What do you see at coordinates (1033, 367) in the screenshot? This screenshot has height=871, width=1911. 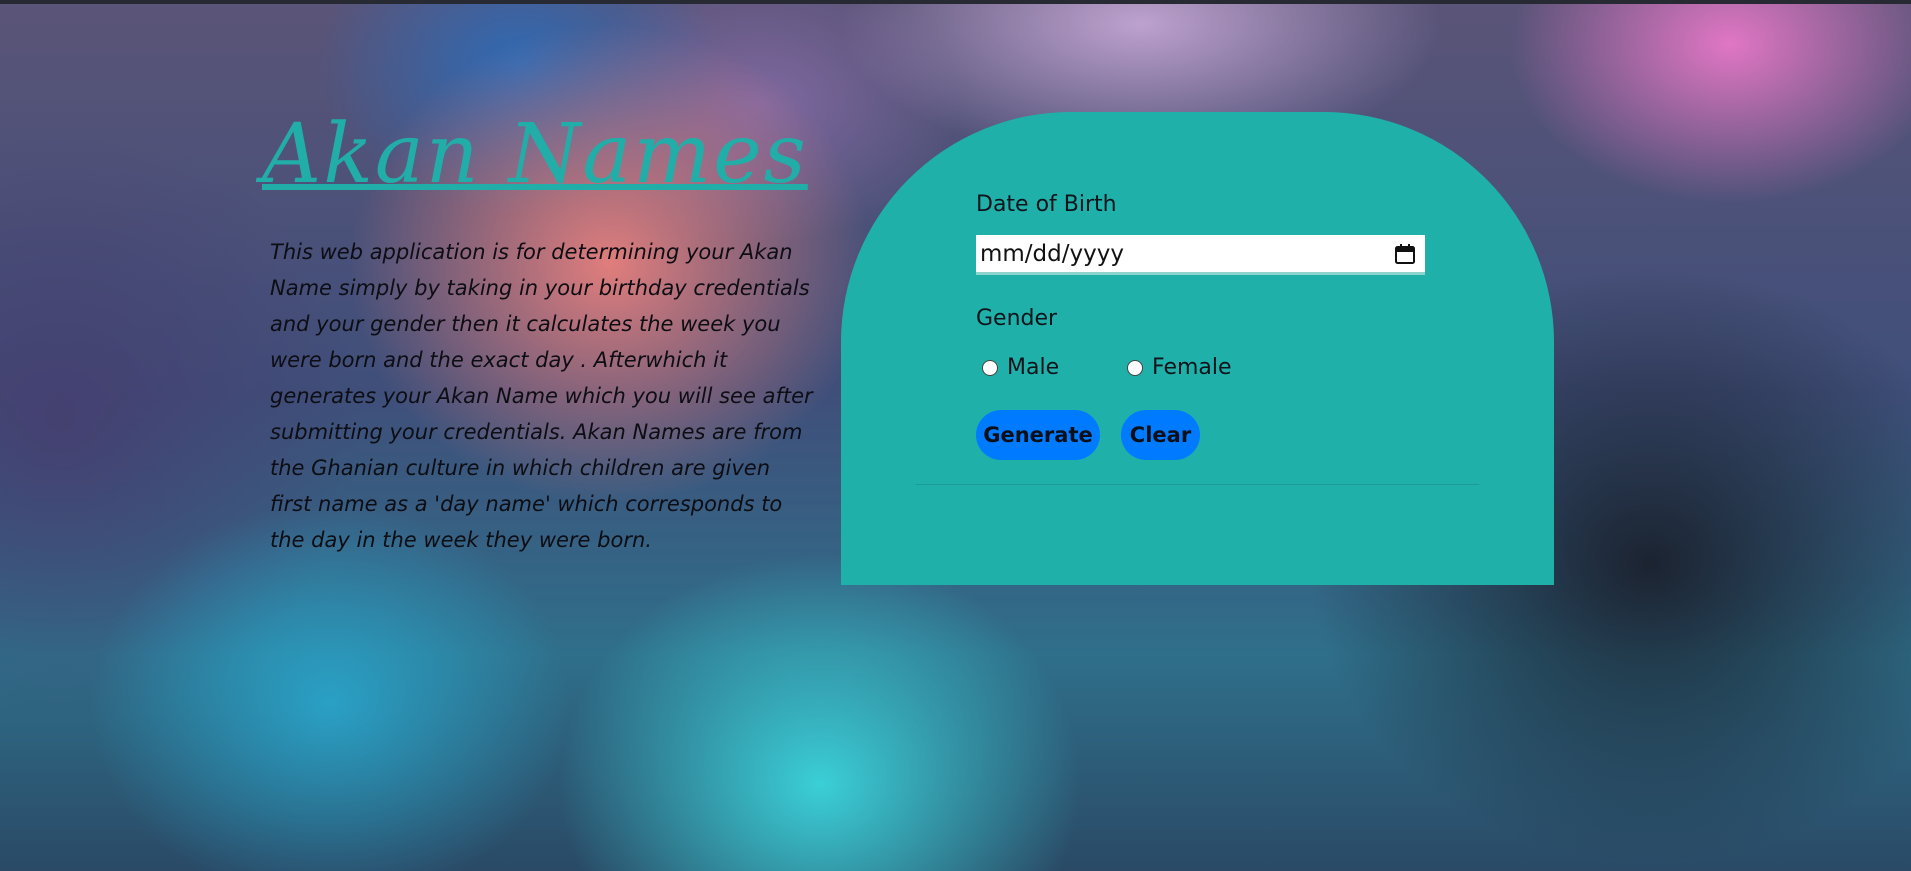 I see `male-radio-label: Male` at bounding box center [1033, 367].